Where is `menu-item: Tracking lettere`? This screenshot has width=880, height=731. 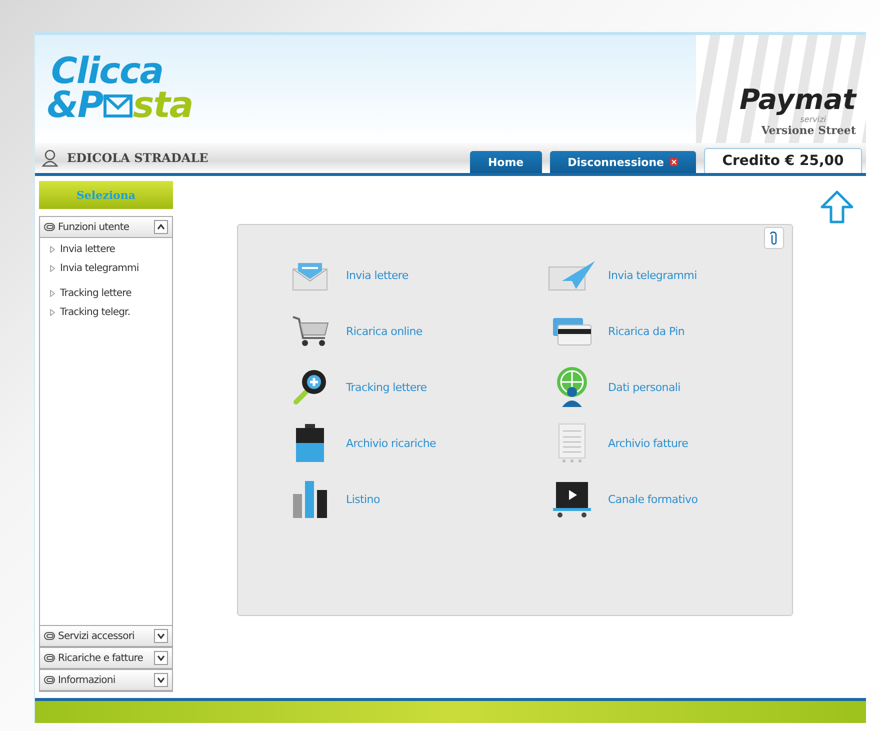 menu-item: Tracking lettere is located at coordinates (111, 293).